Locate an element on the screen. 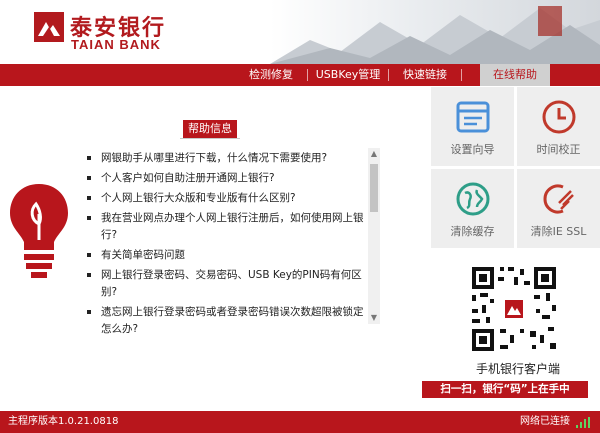  mobile-slogan: 扫一扫，银行“码”上在手中 is located at coordinates (505, 389).